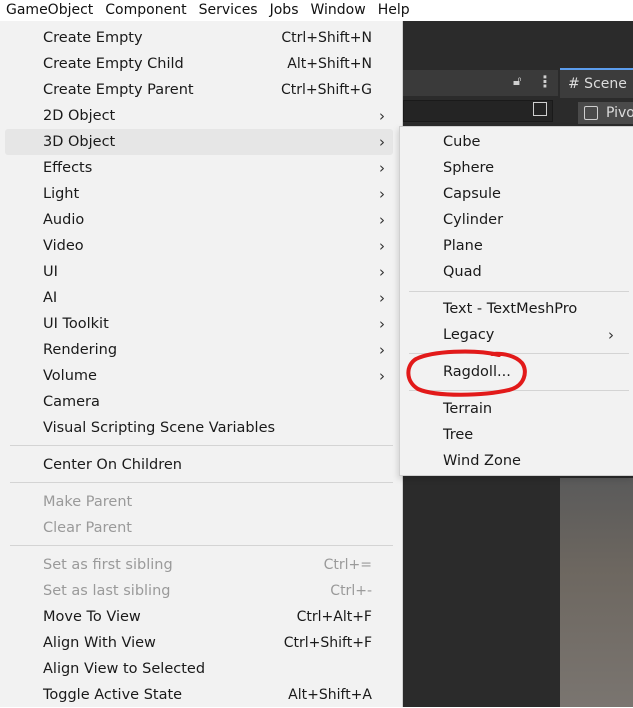 This screenshot has width=633, height=708. I want to click on menu-item-label: Center On Children, so click(112, 465).